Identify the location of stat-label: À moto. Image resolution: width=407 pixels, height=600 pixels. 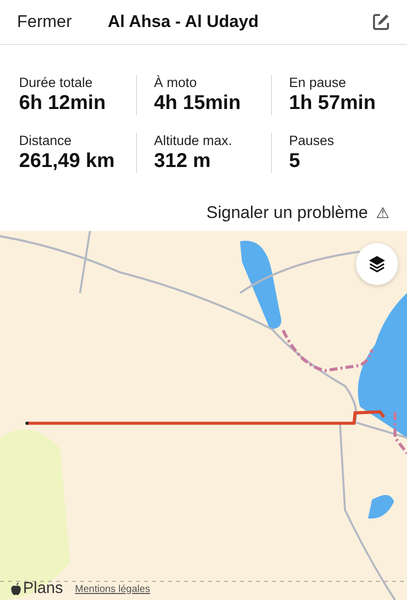
(176, 82).